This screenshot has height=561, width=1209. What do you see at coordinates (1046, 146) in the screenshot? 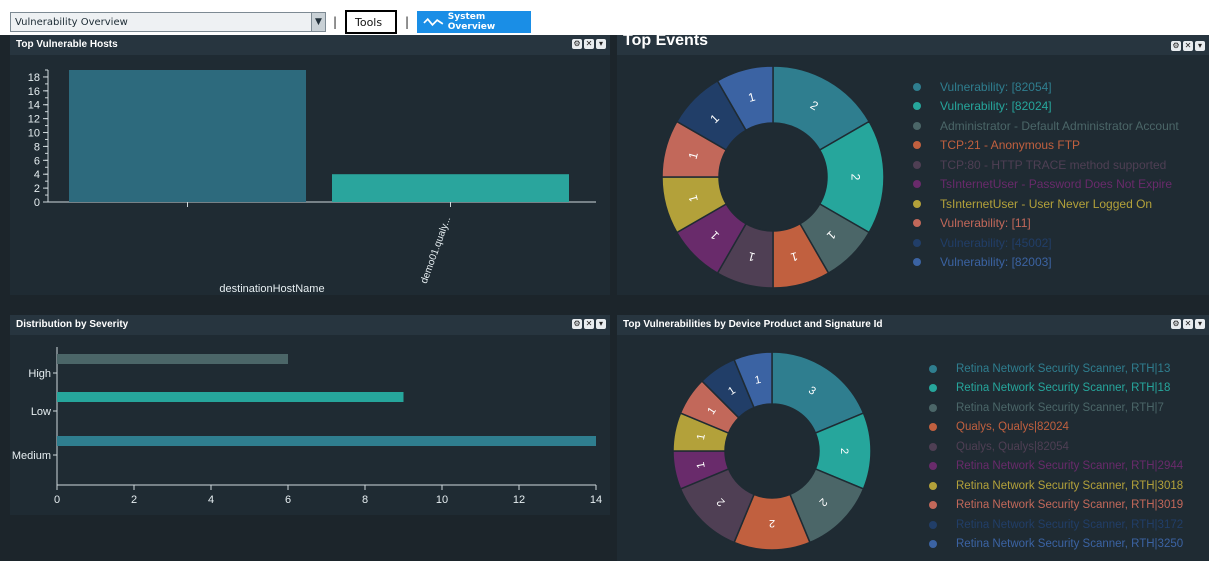
I see `legend-item: TCP:21 - Anonymous FTP` at bounding box center [1046, 146].